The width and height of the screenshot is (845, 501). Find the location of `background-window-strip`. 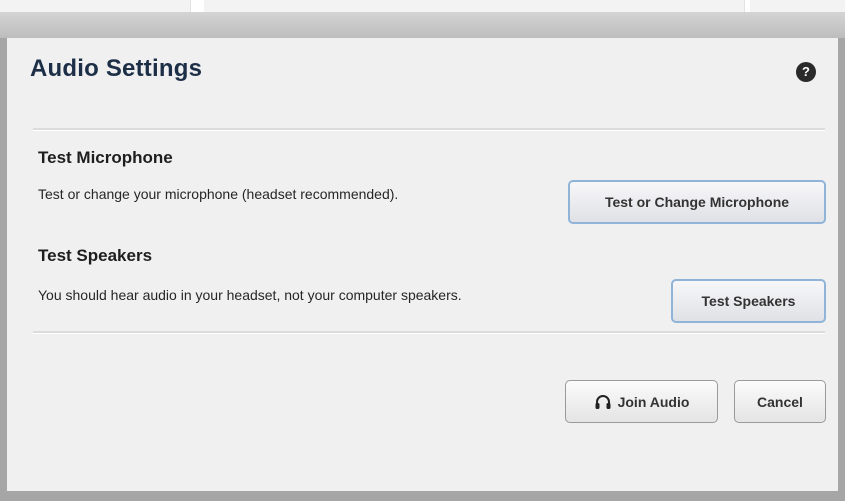

background-window-strip is located at coordinates (422, 6).